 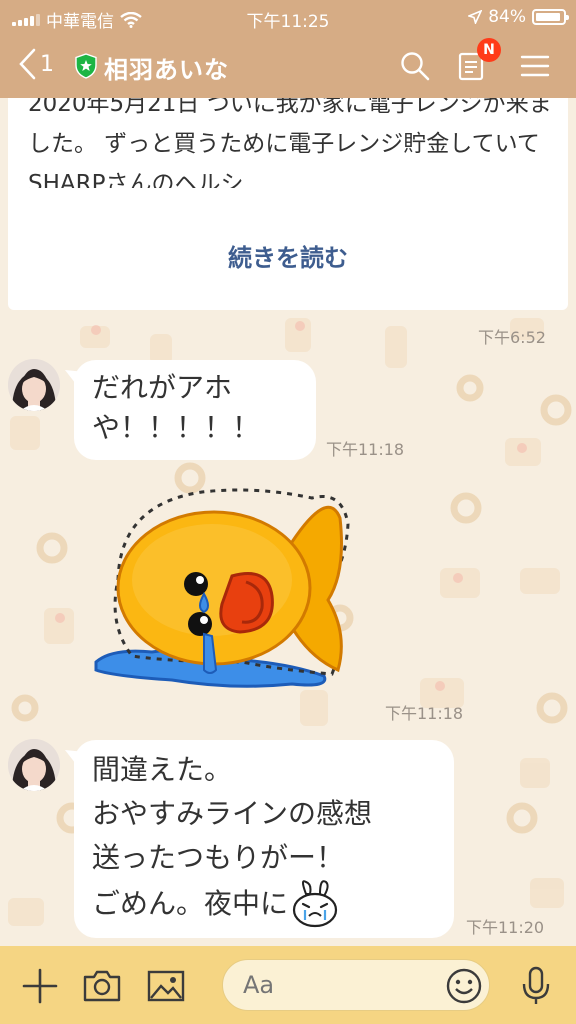 I want to click on message-line: 送ったつもりがー！, so click(x=218, y=857).